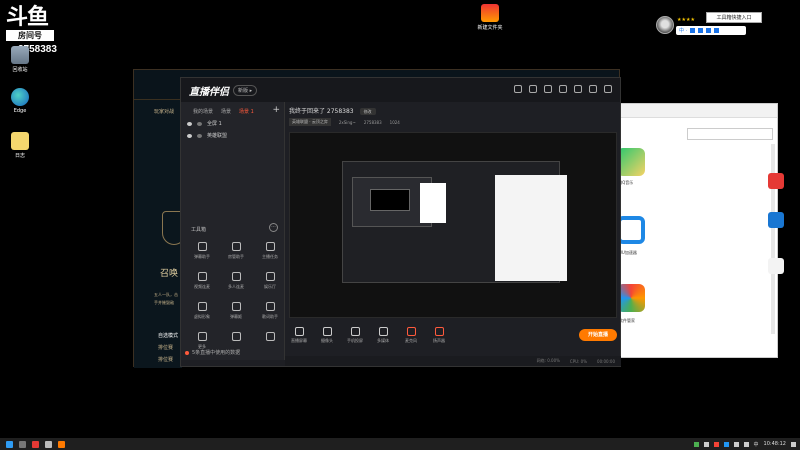  I want to click on network-icon, so click(736, 444).